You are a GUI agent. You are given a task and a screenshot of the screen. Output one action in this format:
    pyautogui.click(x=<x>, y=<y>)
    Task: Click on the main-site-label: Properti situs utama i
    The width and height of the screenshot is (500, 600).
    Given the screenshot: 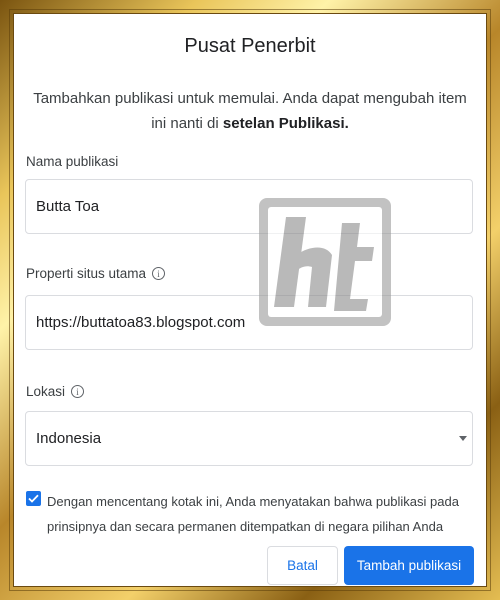 What is the action you would take?
    pyautogui.click(x=96, y=273)
    